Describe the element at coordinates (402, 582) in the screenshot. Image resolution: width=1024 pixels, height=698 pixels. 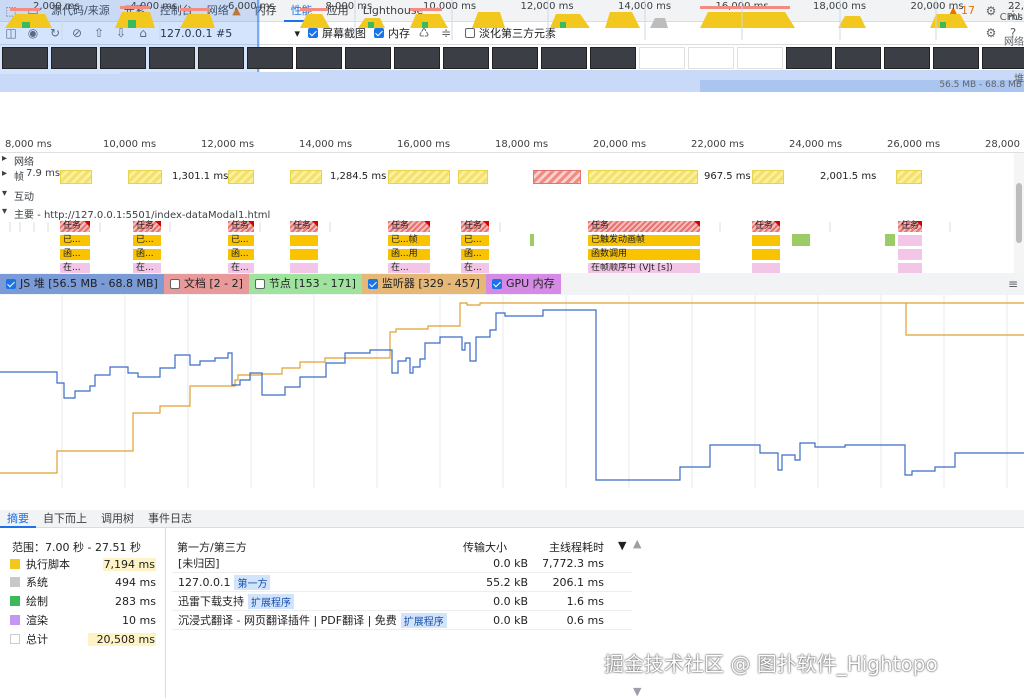
I see `table-row: 127.0.0.1 第一方 55.2 kB 206.1 ms` at that location.